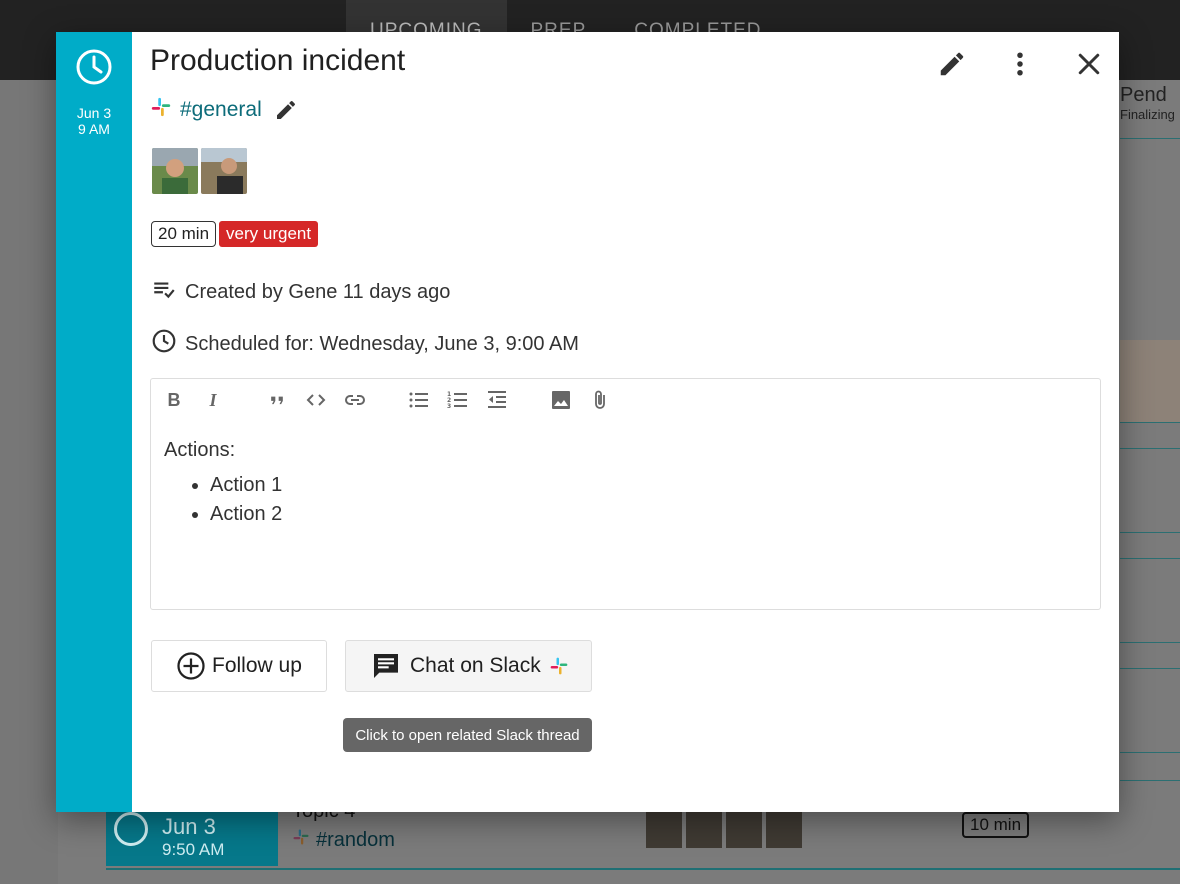 The image size is (1180, 884). I want to click on created-info: Created by Gene 11 days ago, so click(300, 292).